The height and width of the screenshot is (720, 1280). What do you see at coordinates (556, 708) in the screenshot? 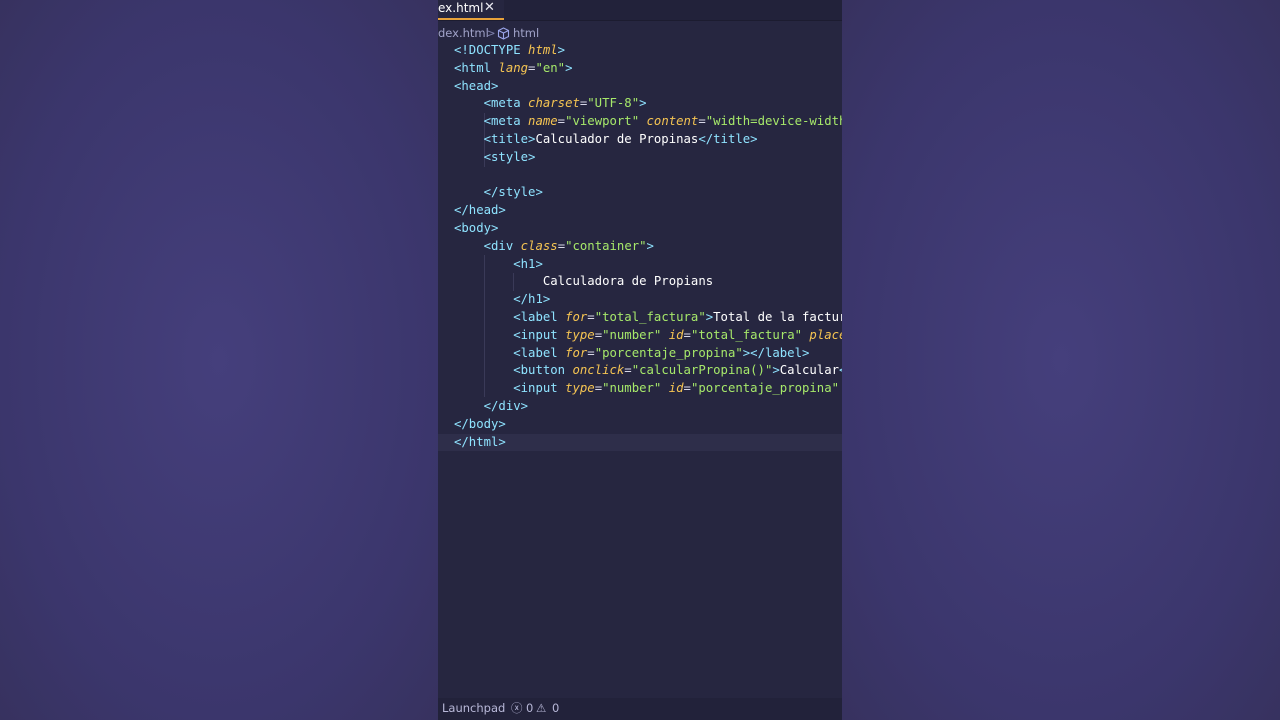
I see `warning-count: 0` at bounding box center [556, 708].